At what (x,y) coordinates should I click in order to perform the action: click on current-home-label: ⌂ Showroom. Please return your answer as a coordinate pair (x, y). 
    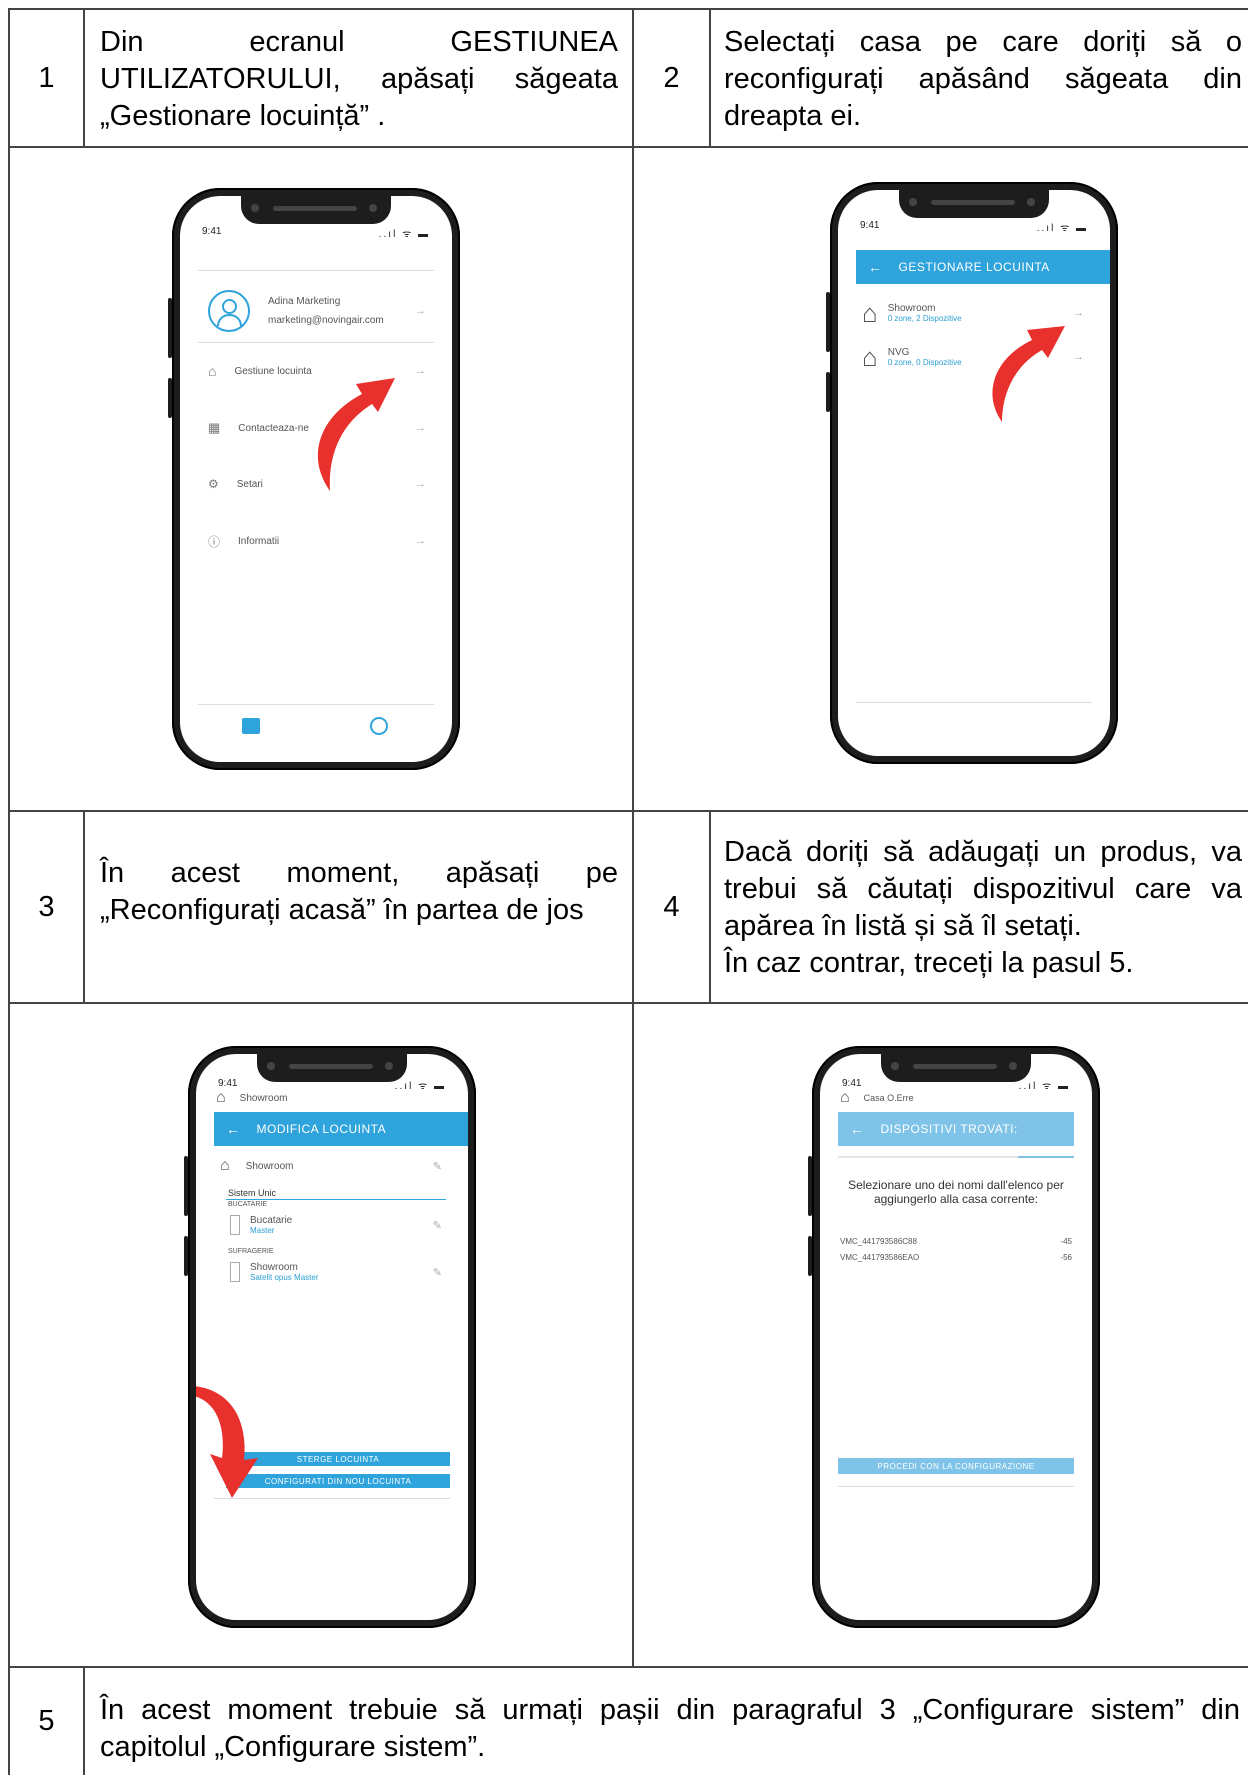
    Looking at the image, I should click on (332, 1097).